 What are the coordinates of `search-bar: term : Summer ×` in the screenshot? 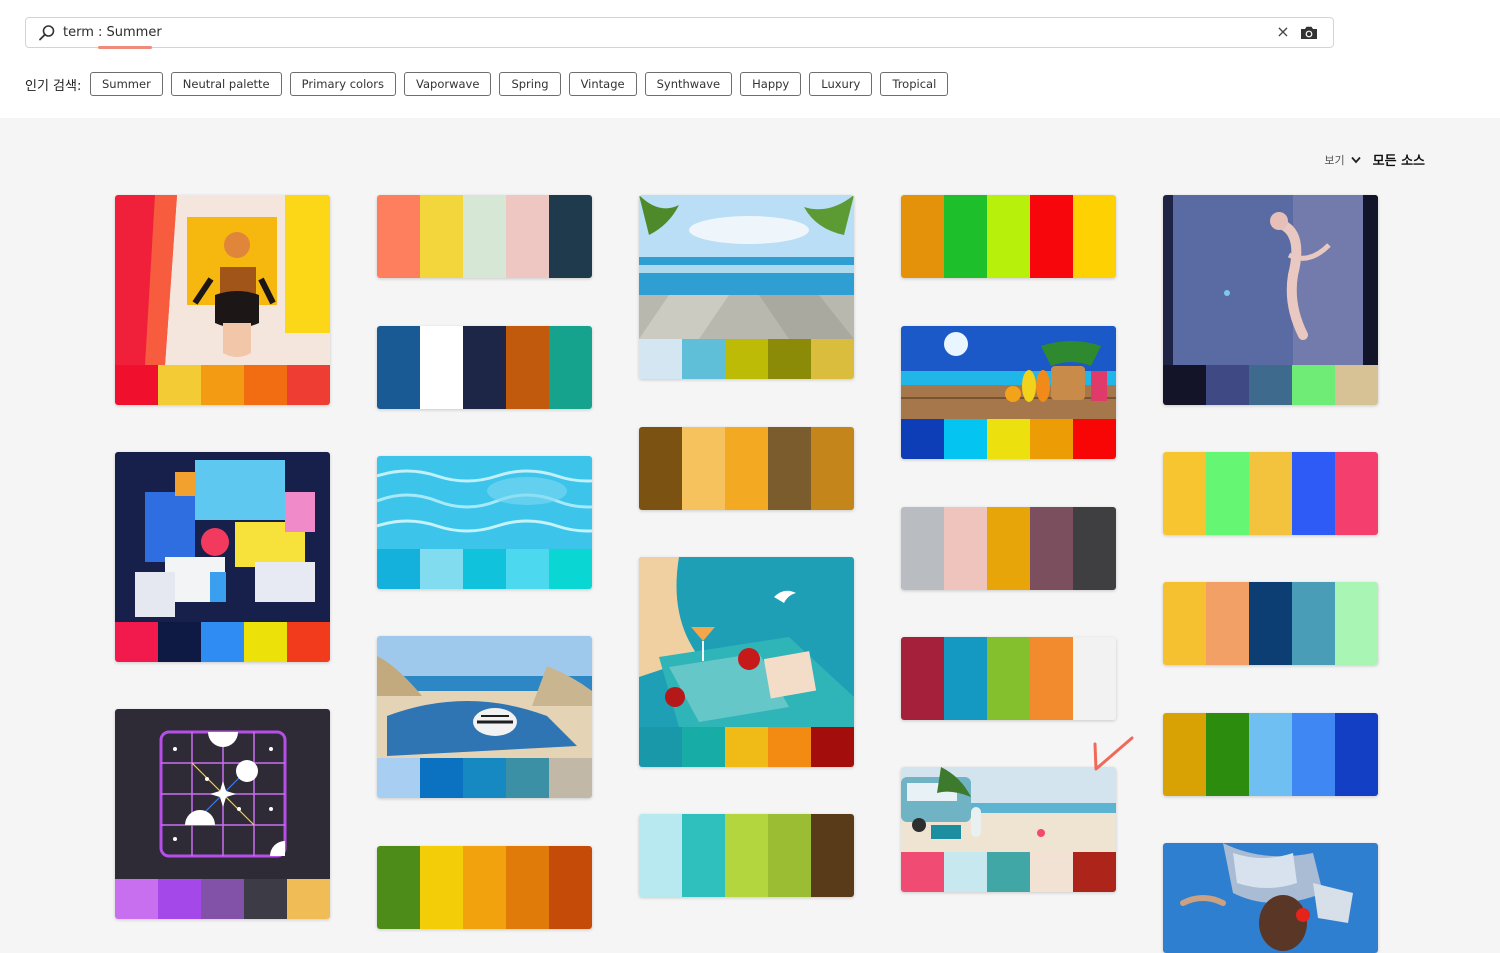 It's located at (679, 33).